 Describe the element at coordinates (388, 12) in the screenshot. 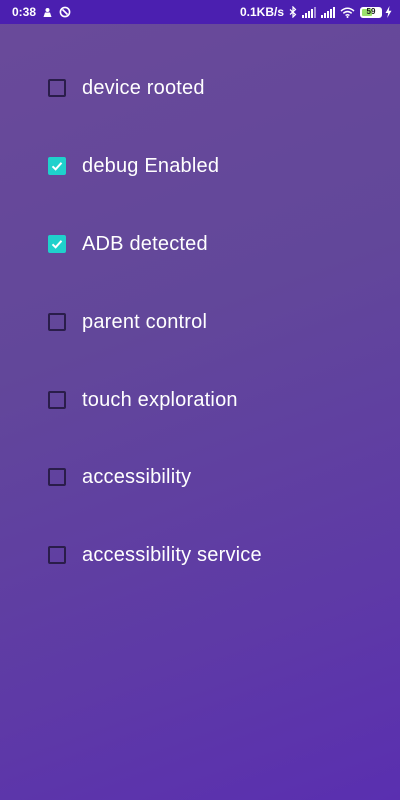

I see `charging-icon` at that location.